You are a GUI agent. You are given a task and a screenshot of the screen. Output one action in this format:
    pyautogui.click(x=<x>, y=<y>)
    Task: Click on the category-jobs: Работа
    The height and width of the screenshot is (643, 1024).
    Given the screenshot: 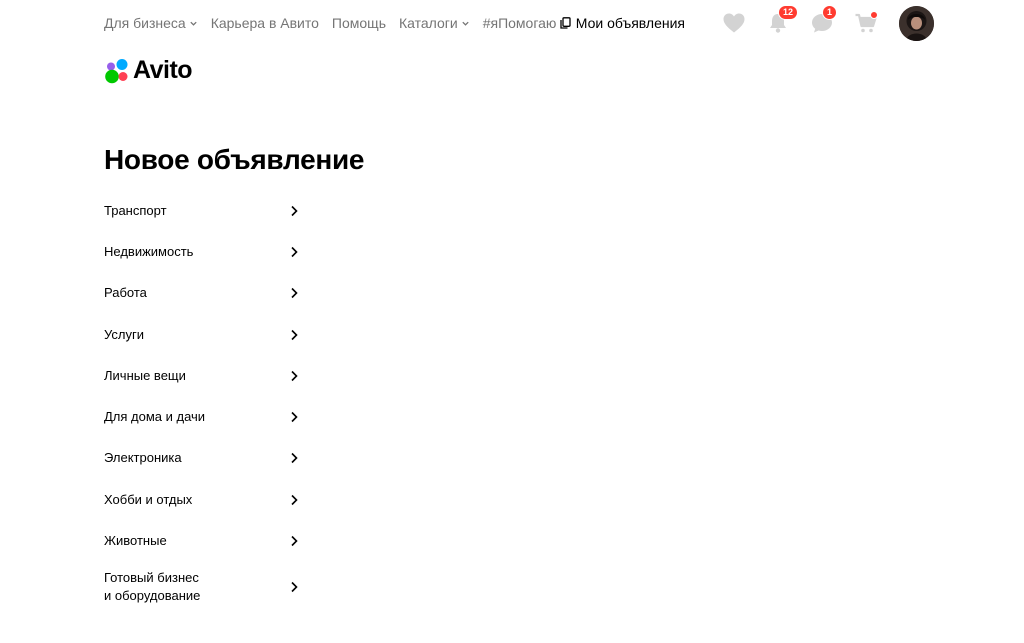 What is the action you would take?
    pyautogui.click(x=201, y=293)
    